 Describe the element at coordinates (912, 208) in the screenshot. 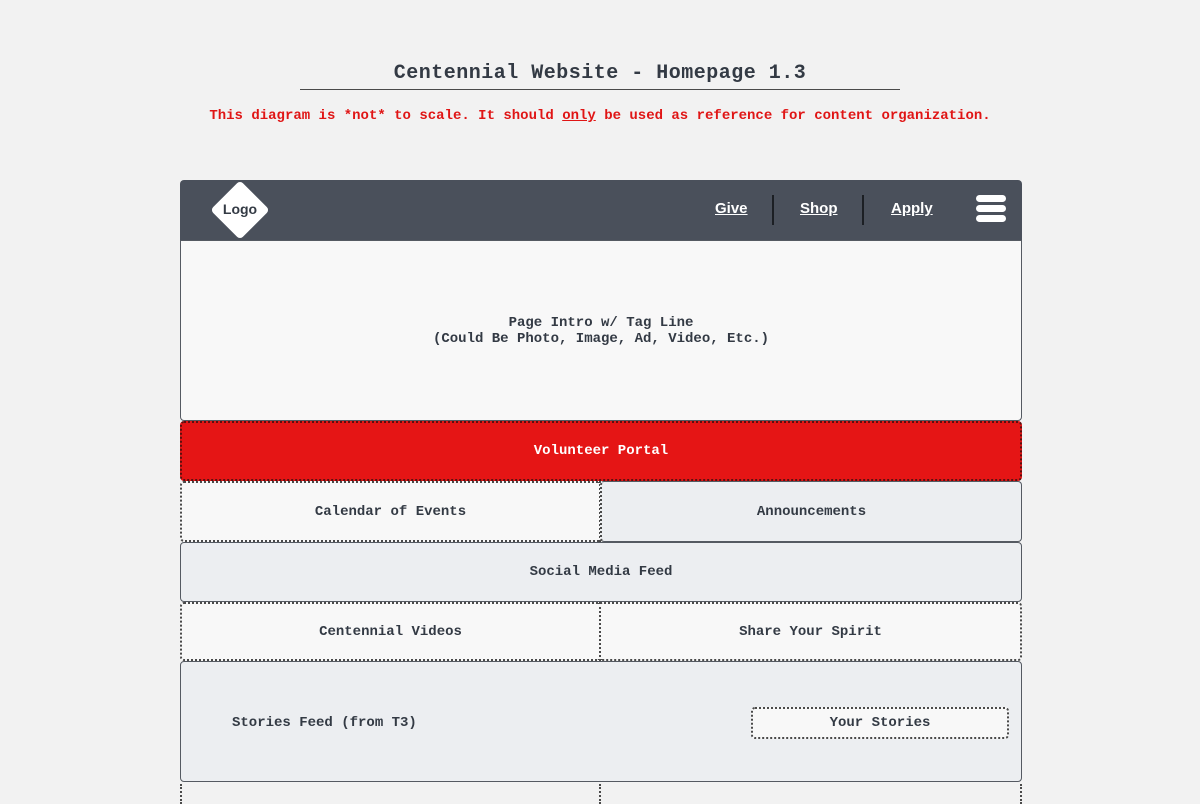

I see `nav-link-apply: Apply` at that location.